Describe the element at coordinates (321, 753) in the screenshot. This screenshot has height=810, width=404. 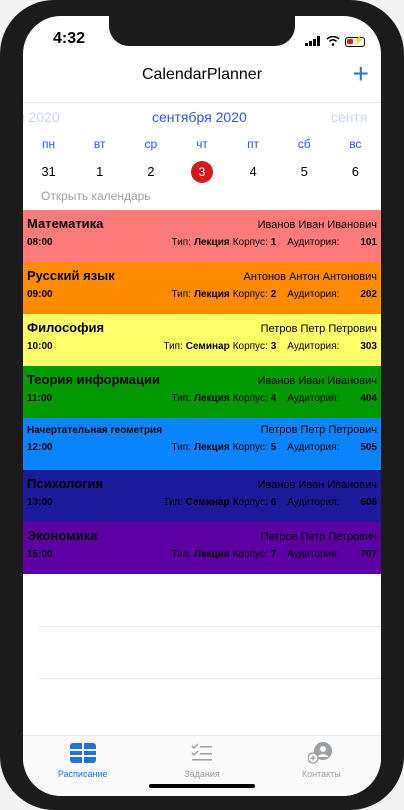
I see `contacts-icon` at that location.